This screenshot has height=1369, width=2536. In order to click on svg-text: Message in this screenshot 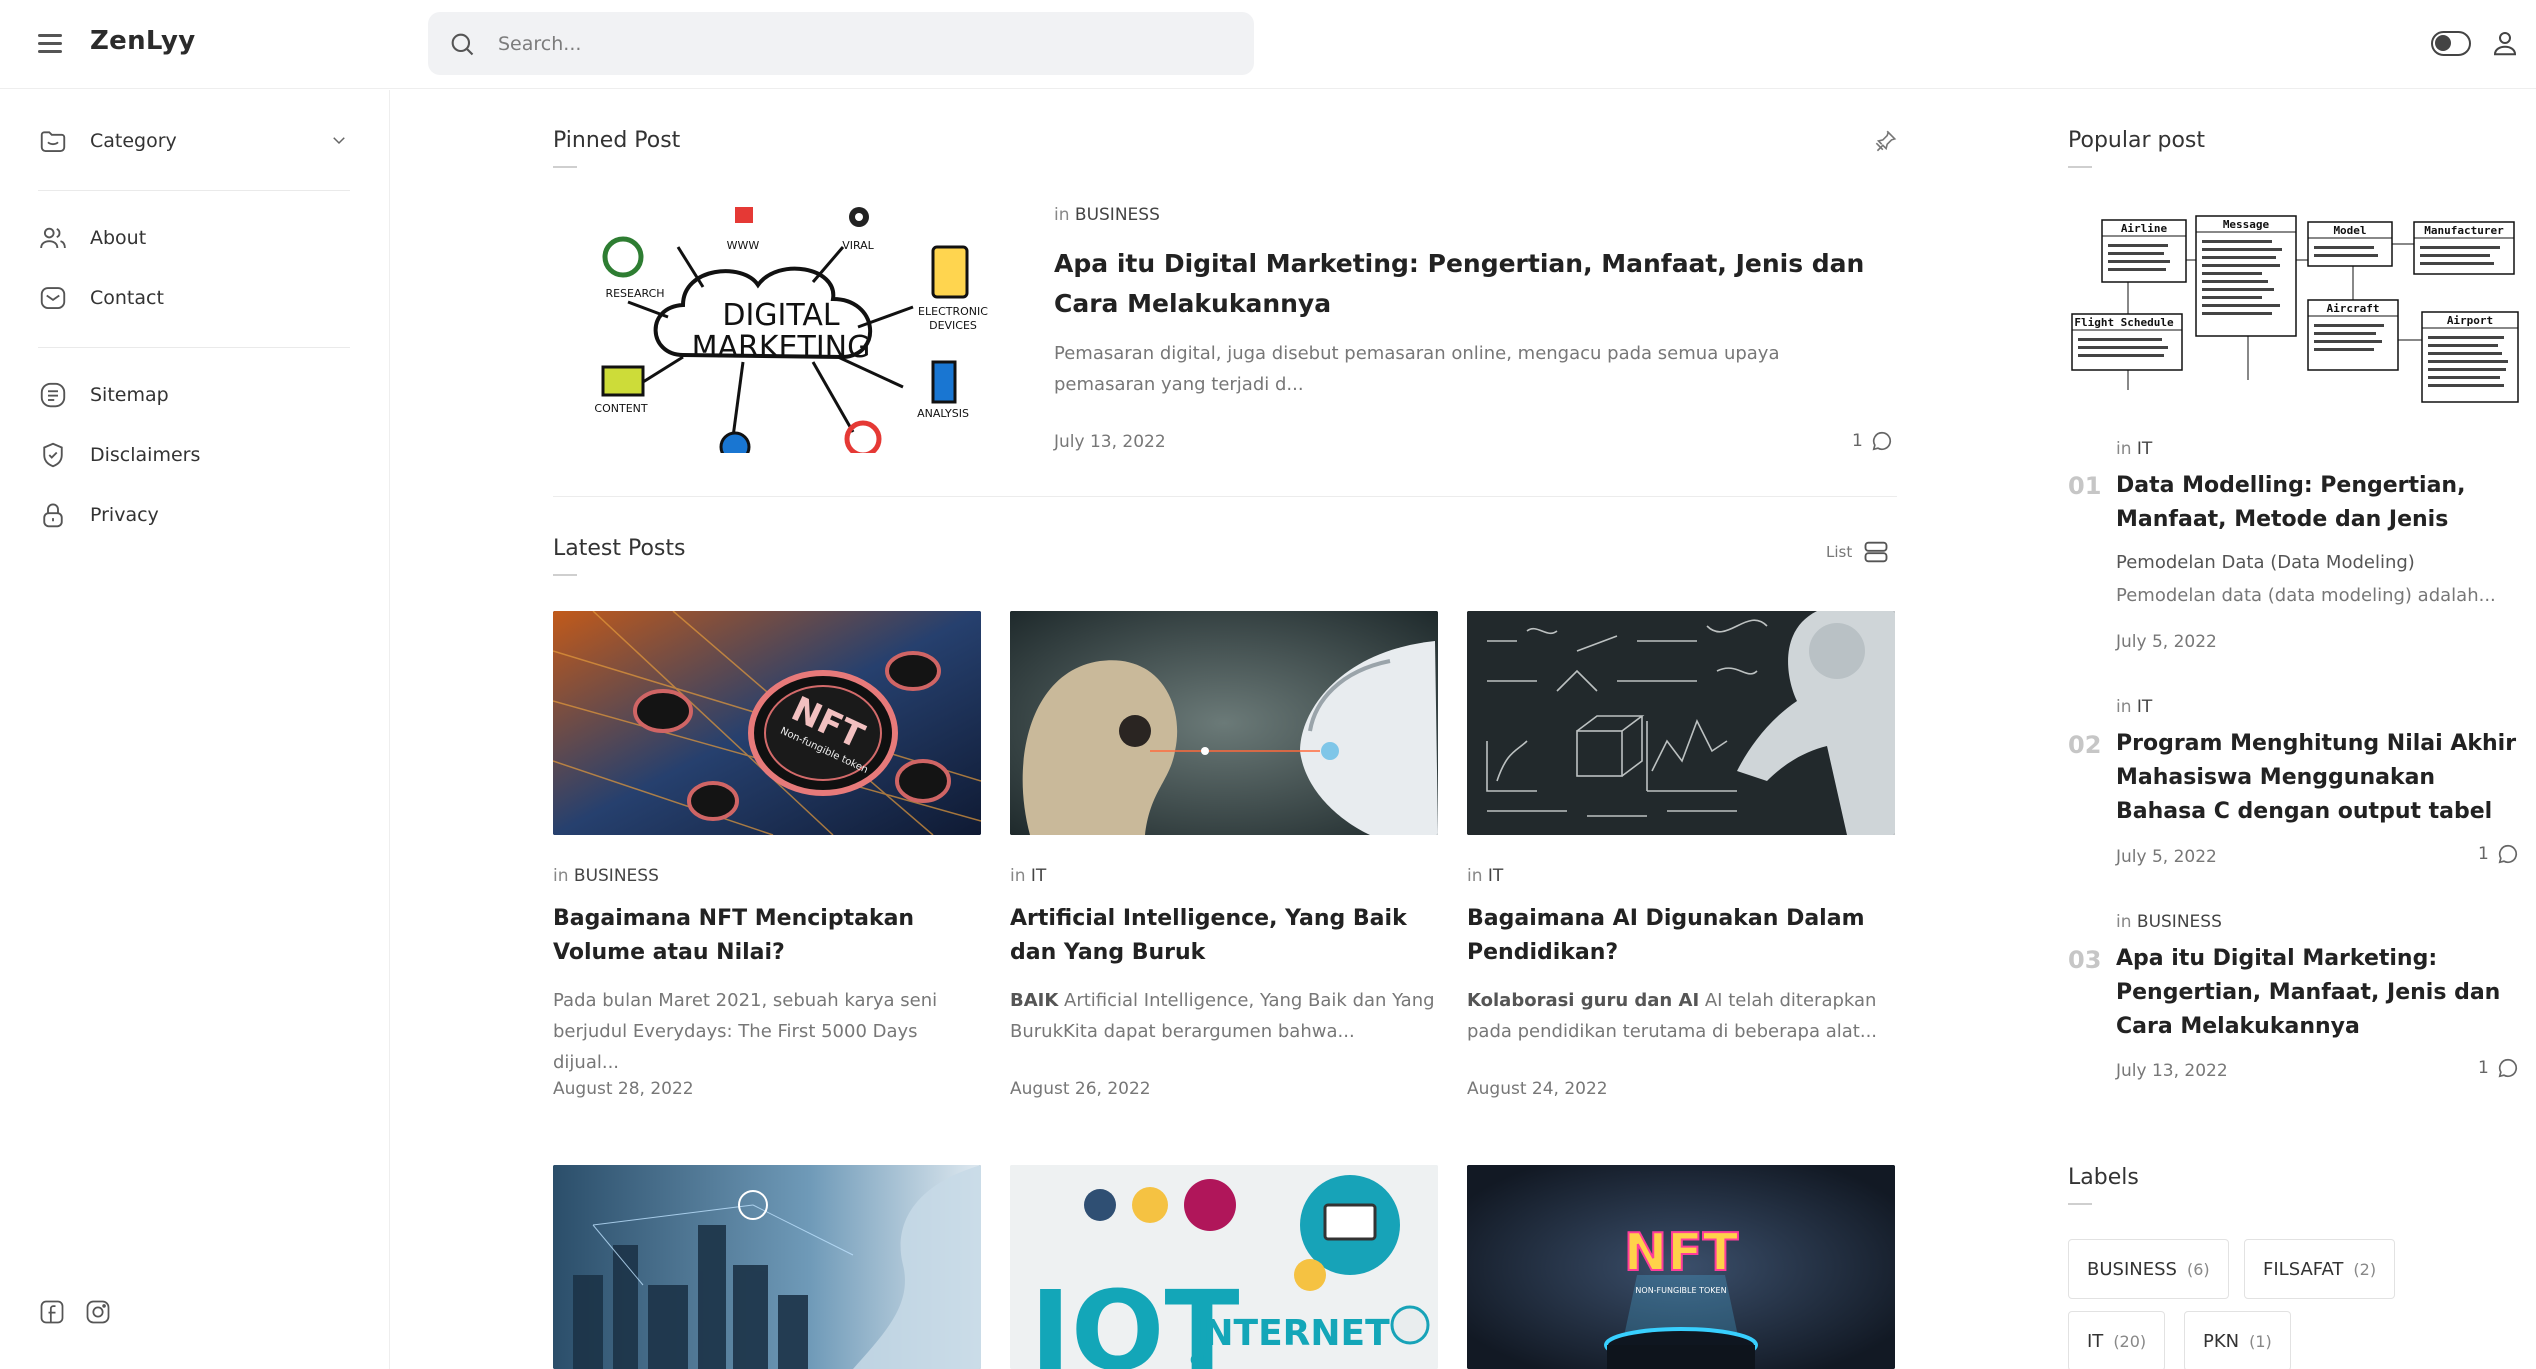, I will do `click(2246, 224)`.